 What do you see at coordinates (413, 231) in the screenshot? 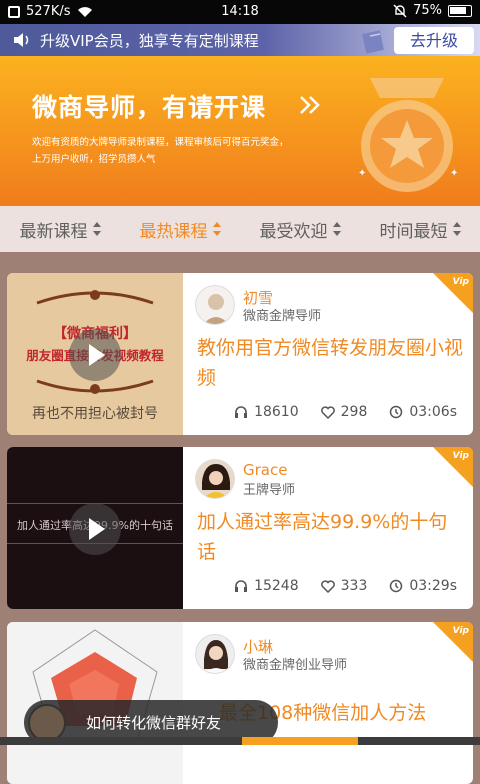
I see `tab-label: 时间最短` at bounding box center [413, 231].